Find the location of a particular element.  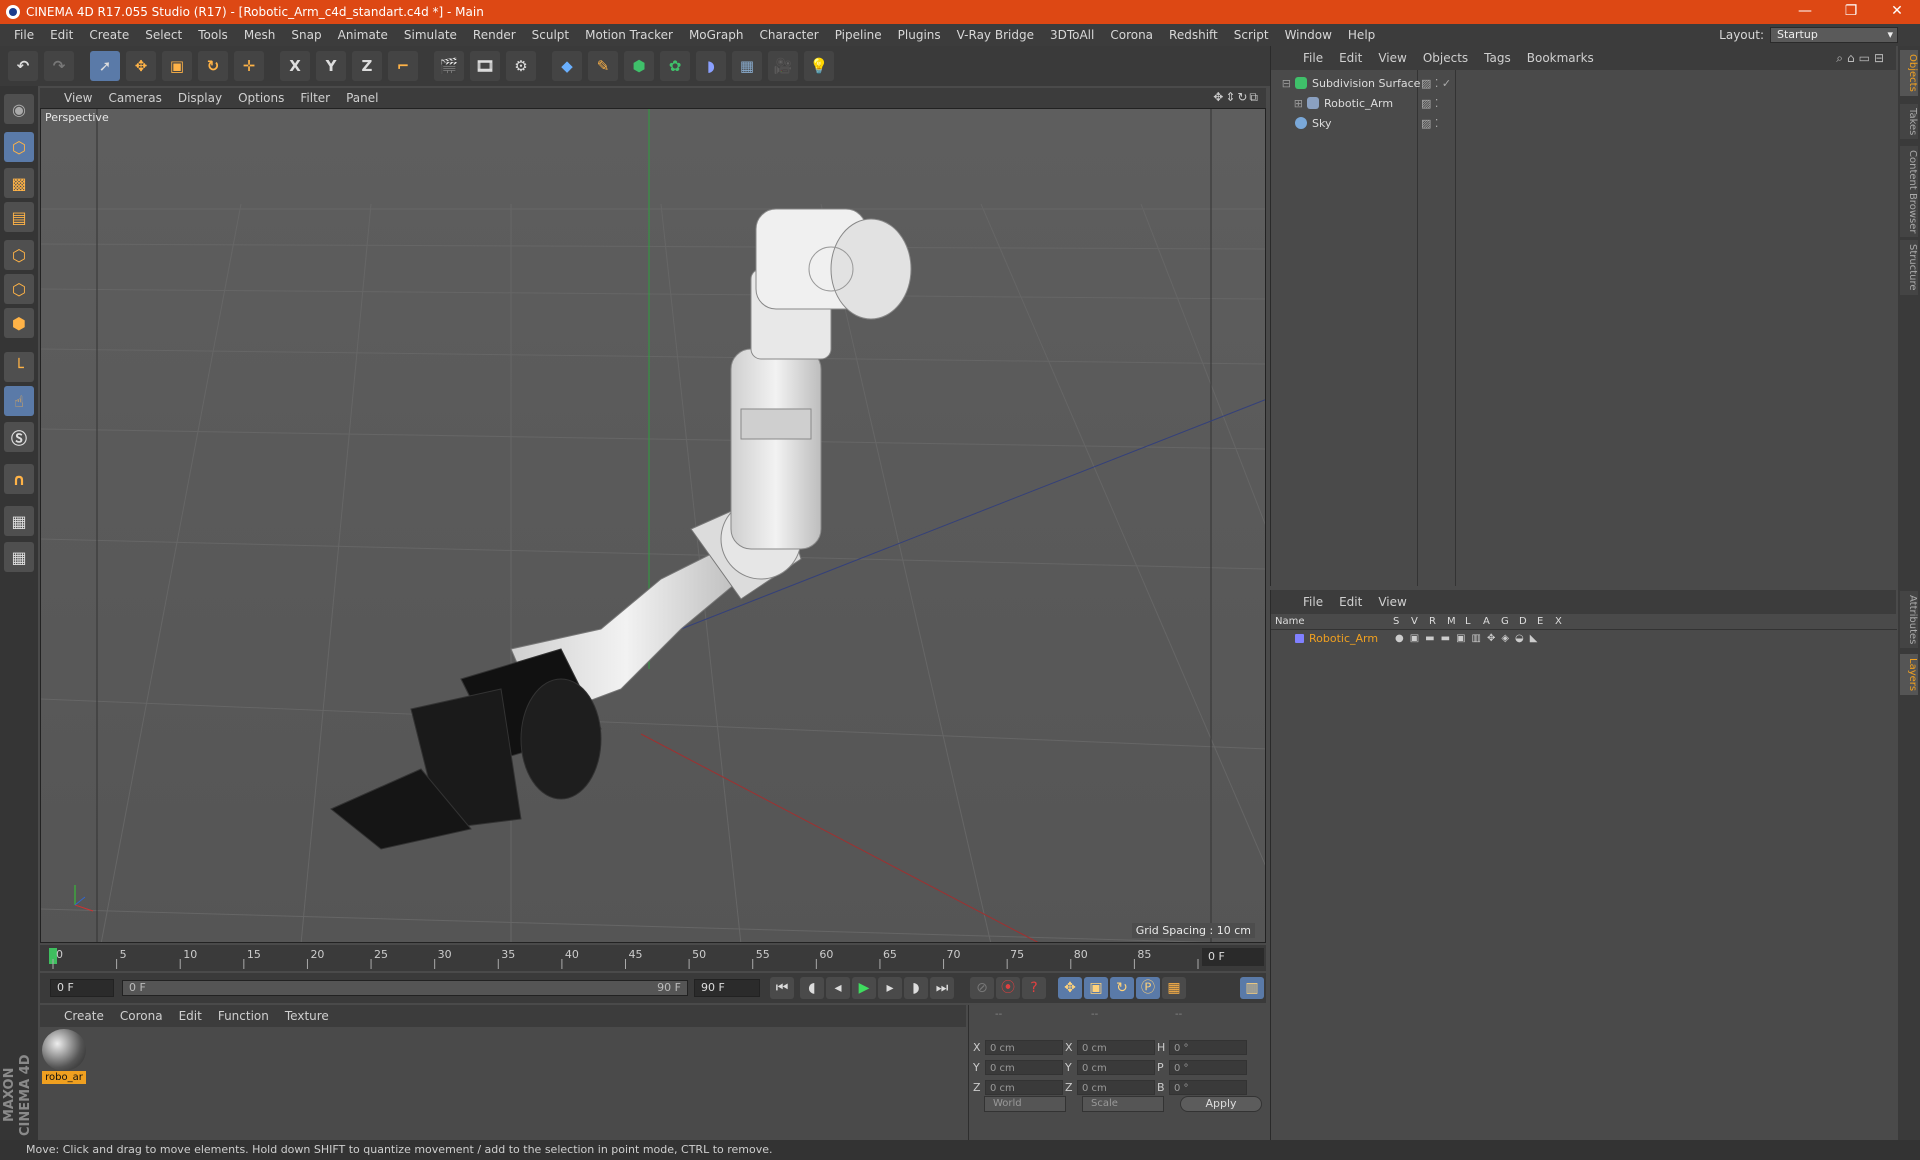

make-editable-icon: ◉ is located at coordinates (19, 109).